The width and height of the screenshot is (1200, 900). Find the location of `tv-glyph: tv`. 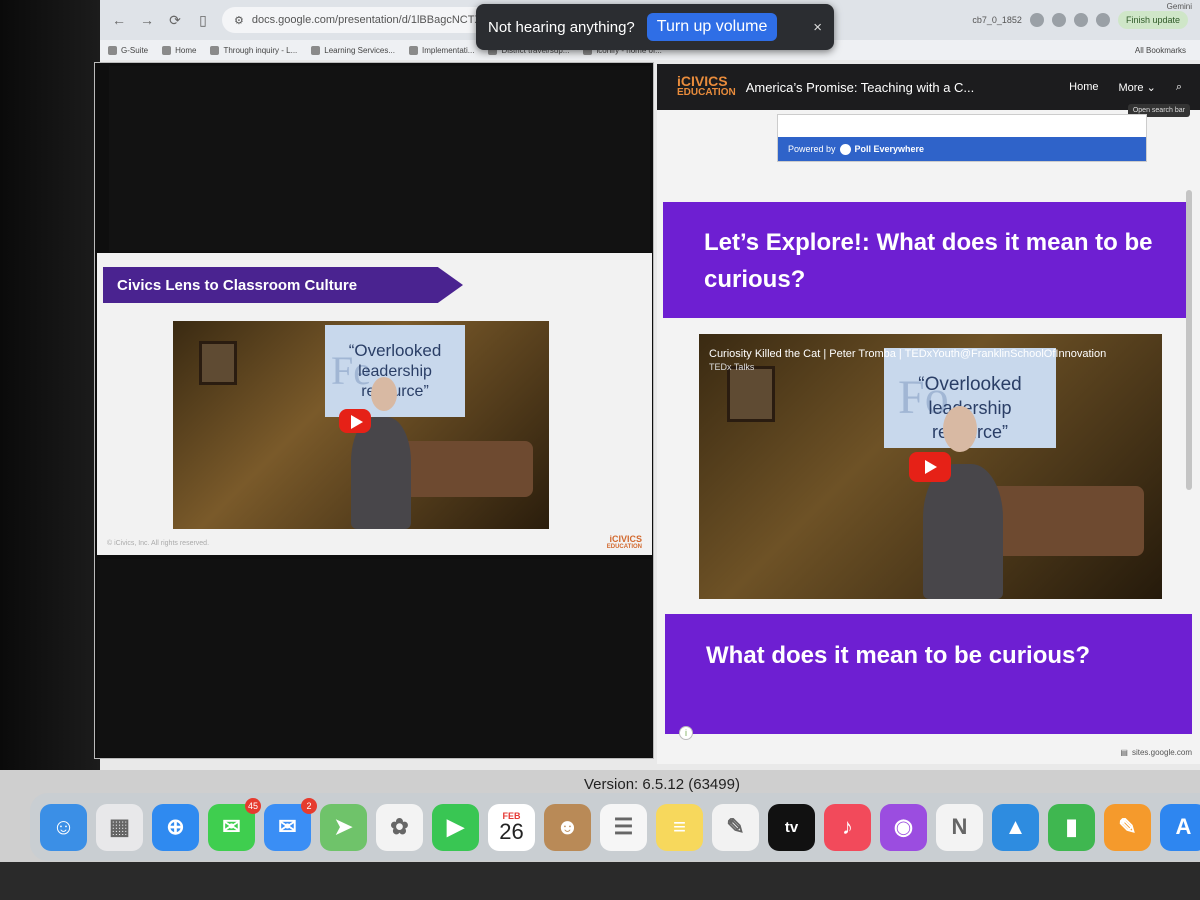

tv-glyph: tv is located at coordinates (791, 827).